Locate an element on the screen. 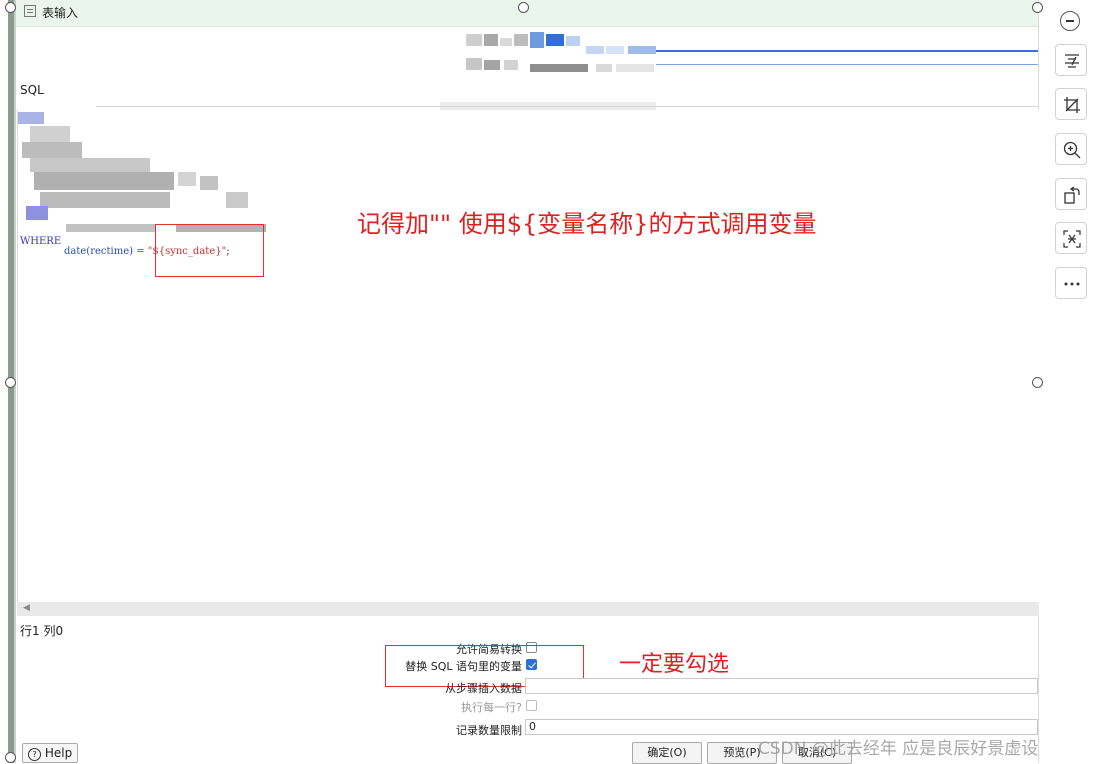  resize-handle-bottom-left is located at coordinates (10, 757).